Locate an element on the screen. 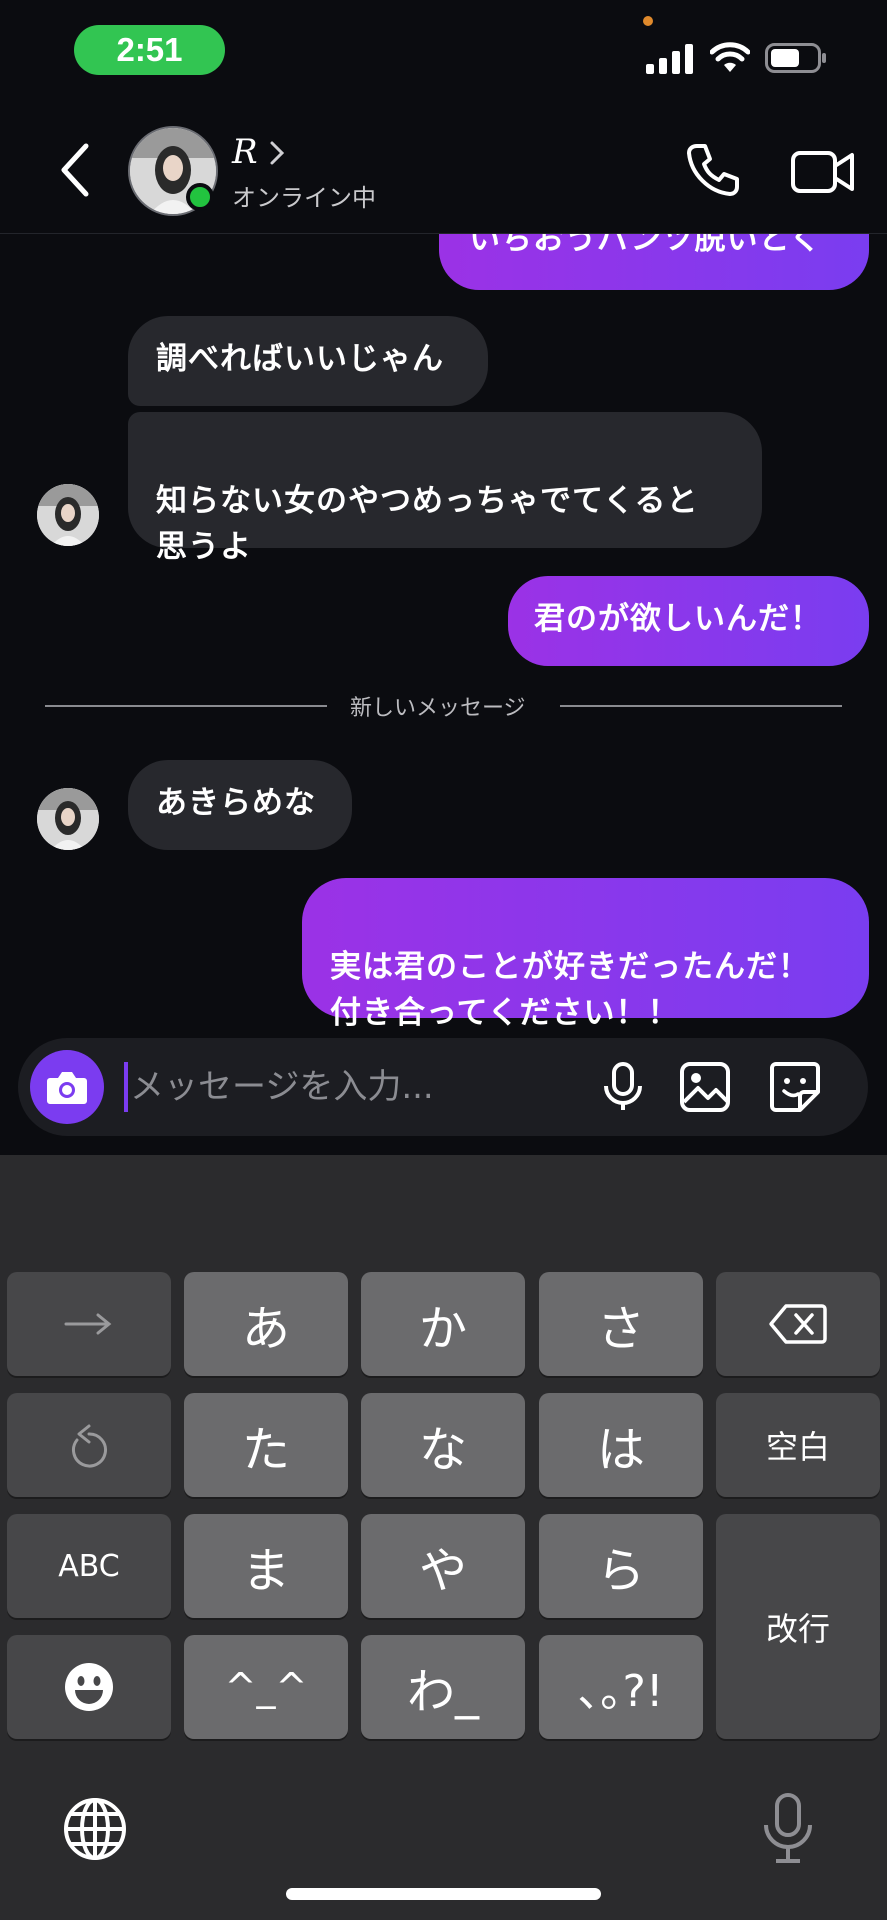 This screenshot has width=887, height=1920. dictation-mic-icon is located at coordinates (788, 1829).